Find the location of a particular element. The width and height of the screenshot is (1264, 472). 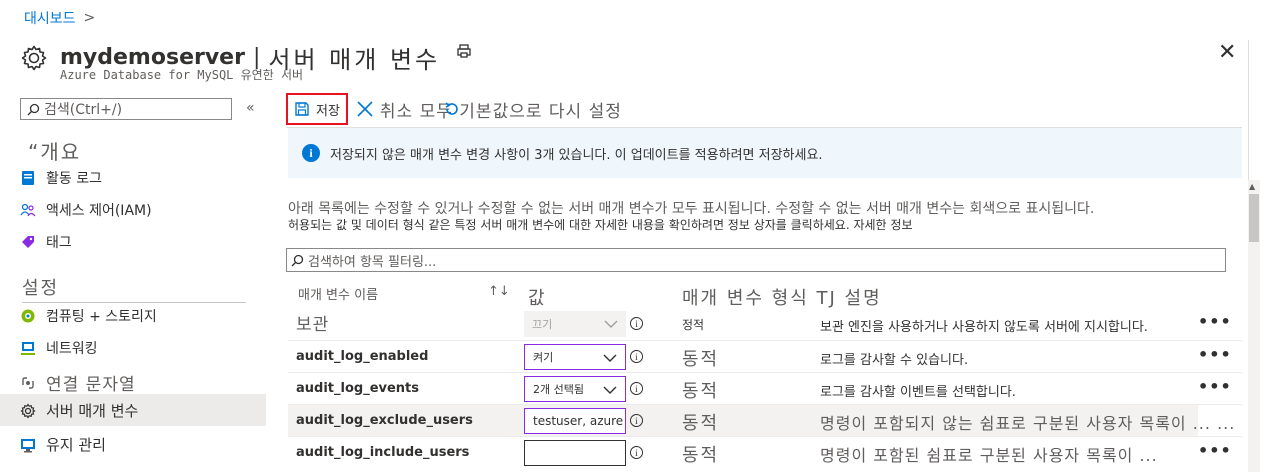

save-icon is located at coordinates (302, 109).